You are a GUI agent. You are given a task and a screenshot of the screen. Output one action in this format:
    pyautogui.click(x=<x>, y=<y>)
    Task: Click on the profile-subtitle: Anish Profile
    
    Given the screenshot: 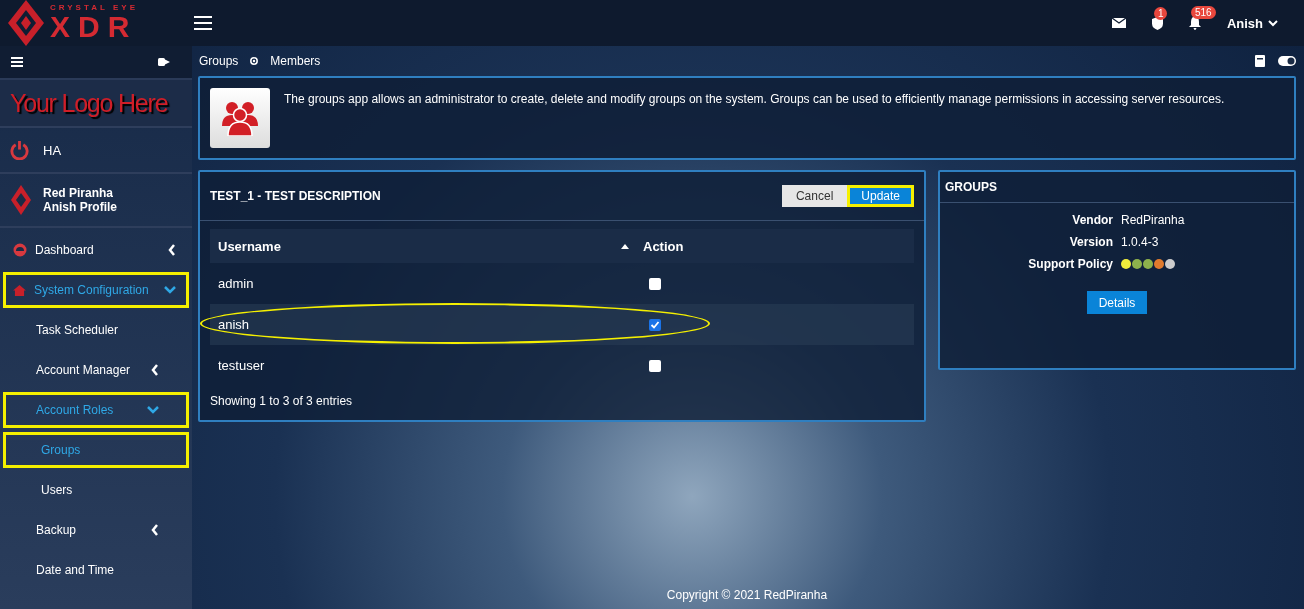 What is the action you would take?
    pyautogui.click(x=80, y=207)
    